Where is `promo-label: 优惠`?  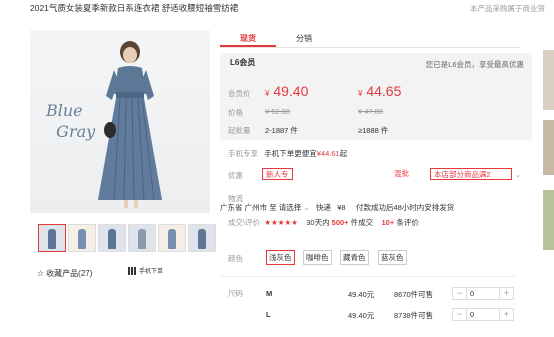 promo-label: 优惠 is located at coordinates (235, 175).